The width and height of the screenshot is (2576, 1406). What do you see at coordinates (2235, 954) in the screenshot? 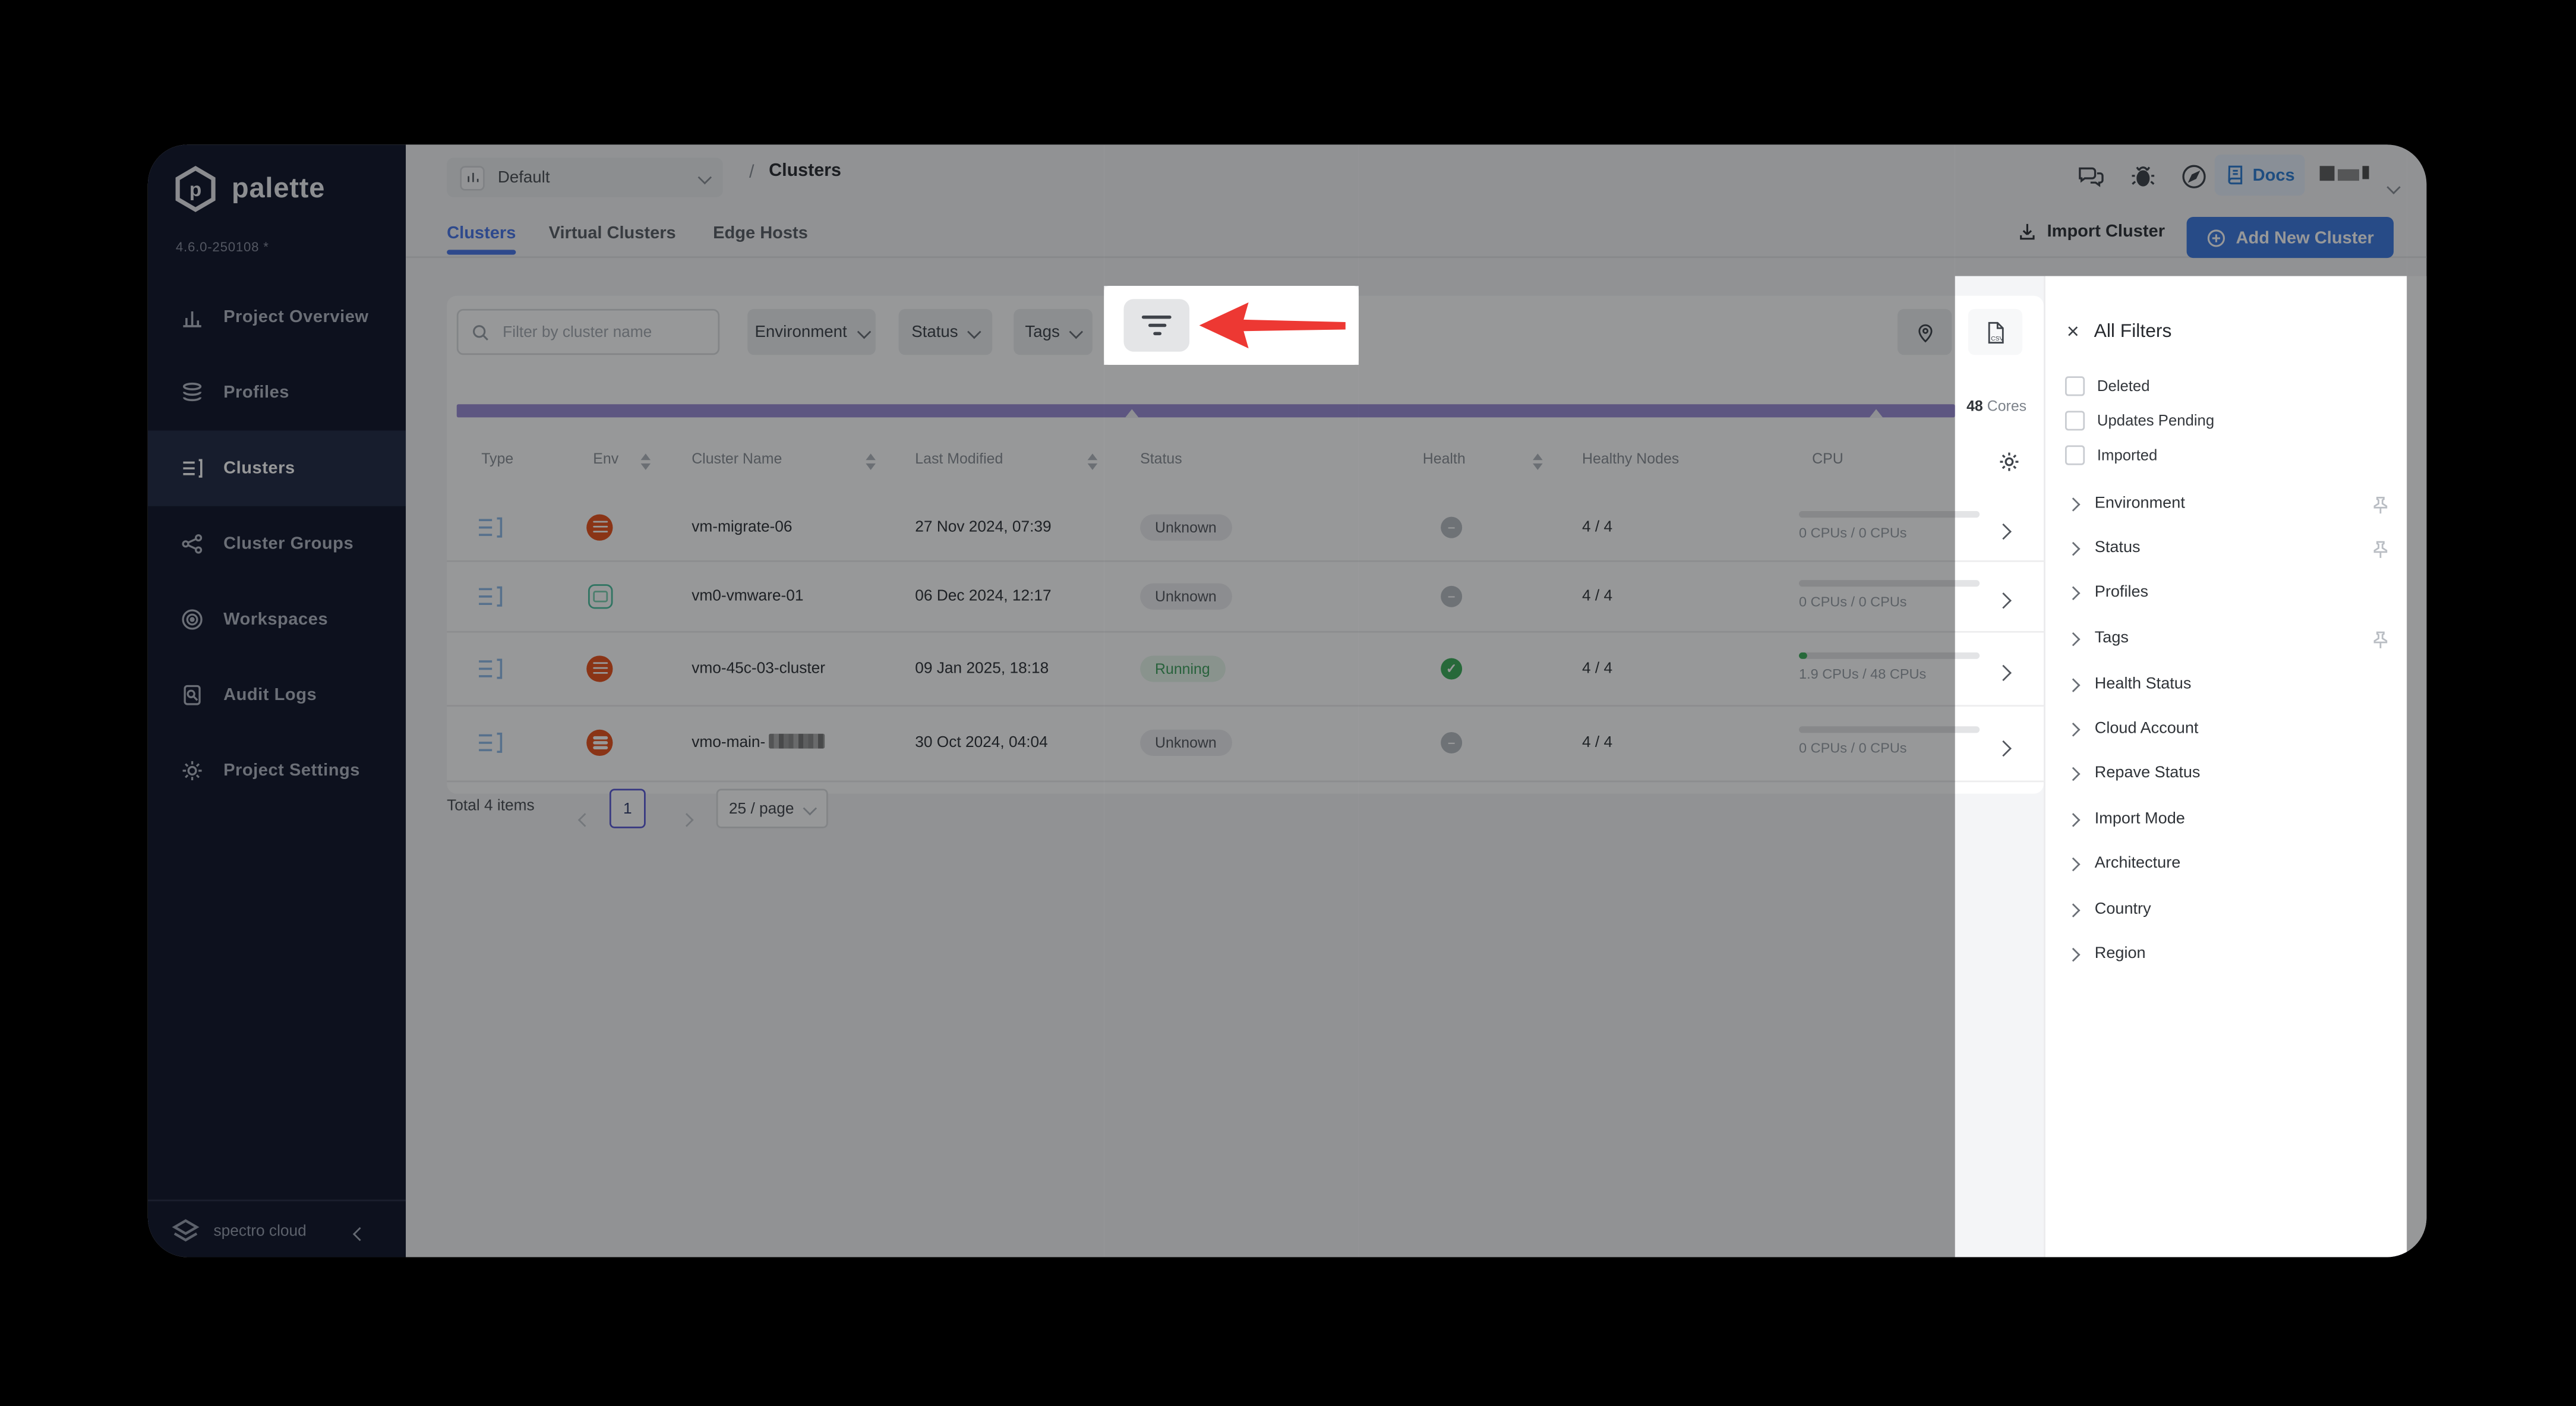
I see `filter-section-region: Region` at bounding box center [2235, 954].